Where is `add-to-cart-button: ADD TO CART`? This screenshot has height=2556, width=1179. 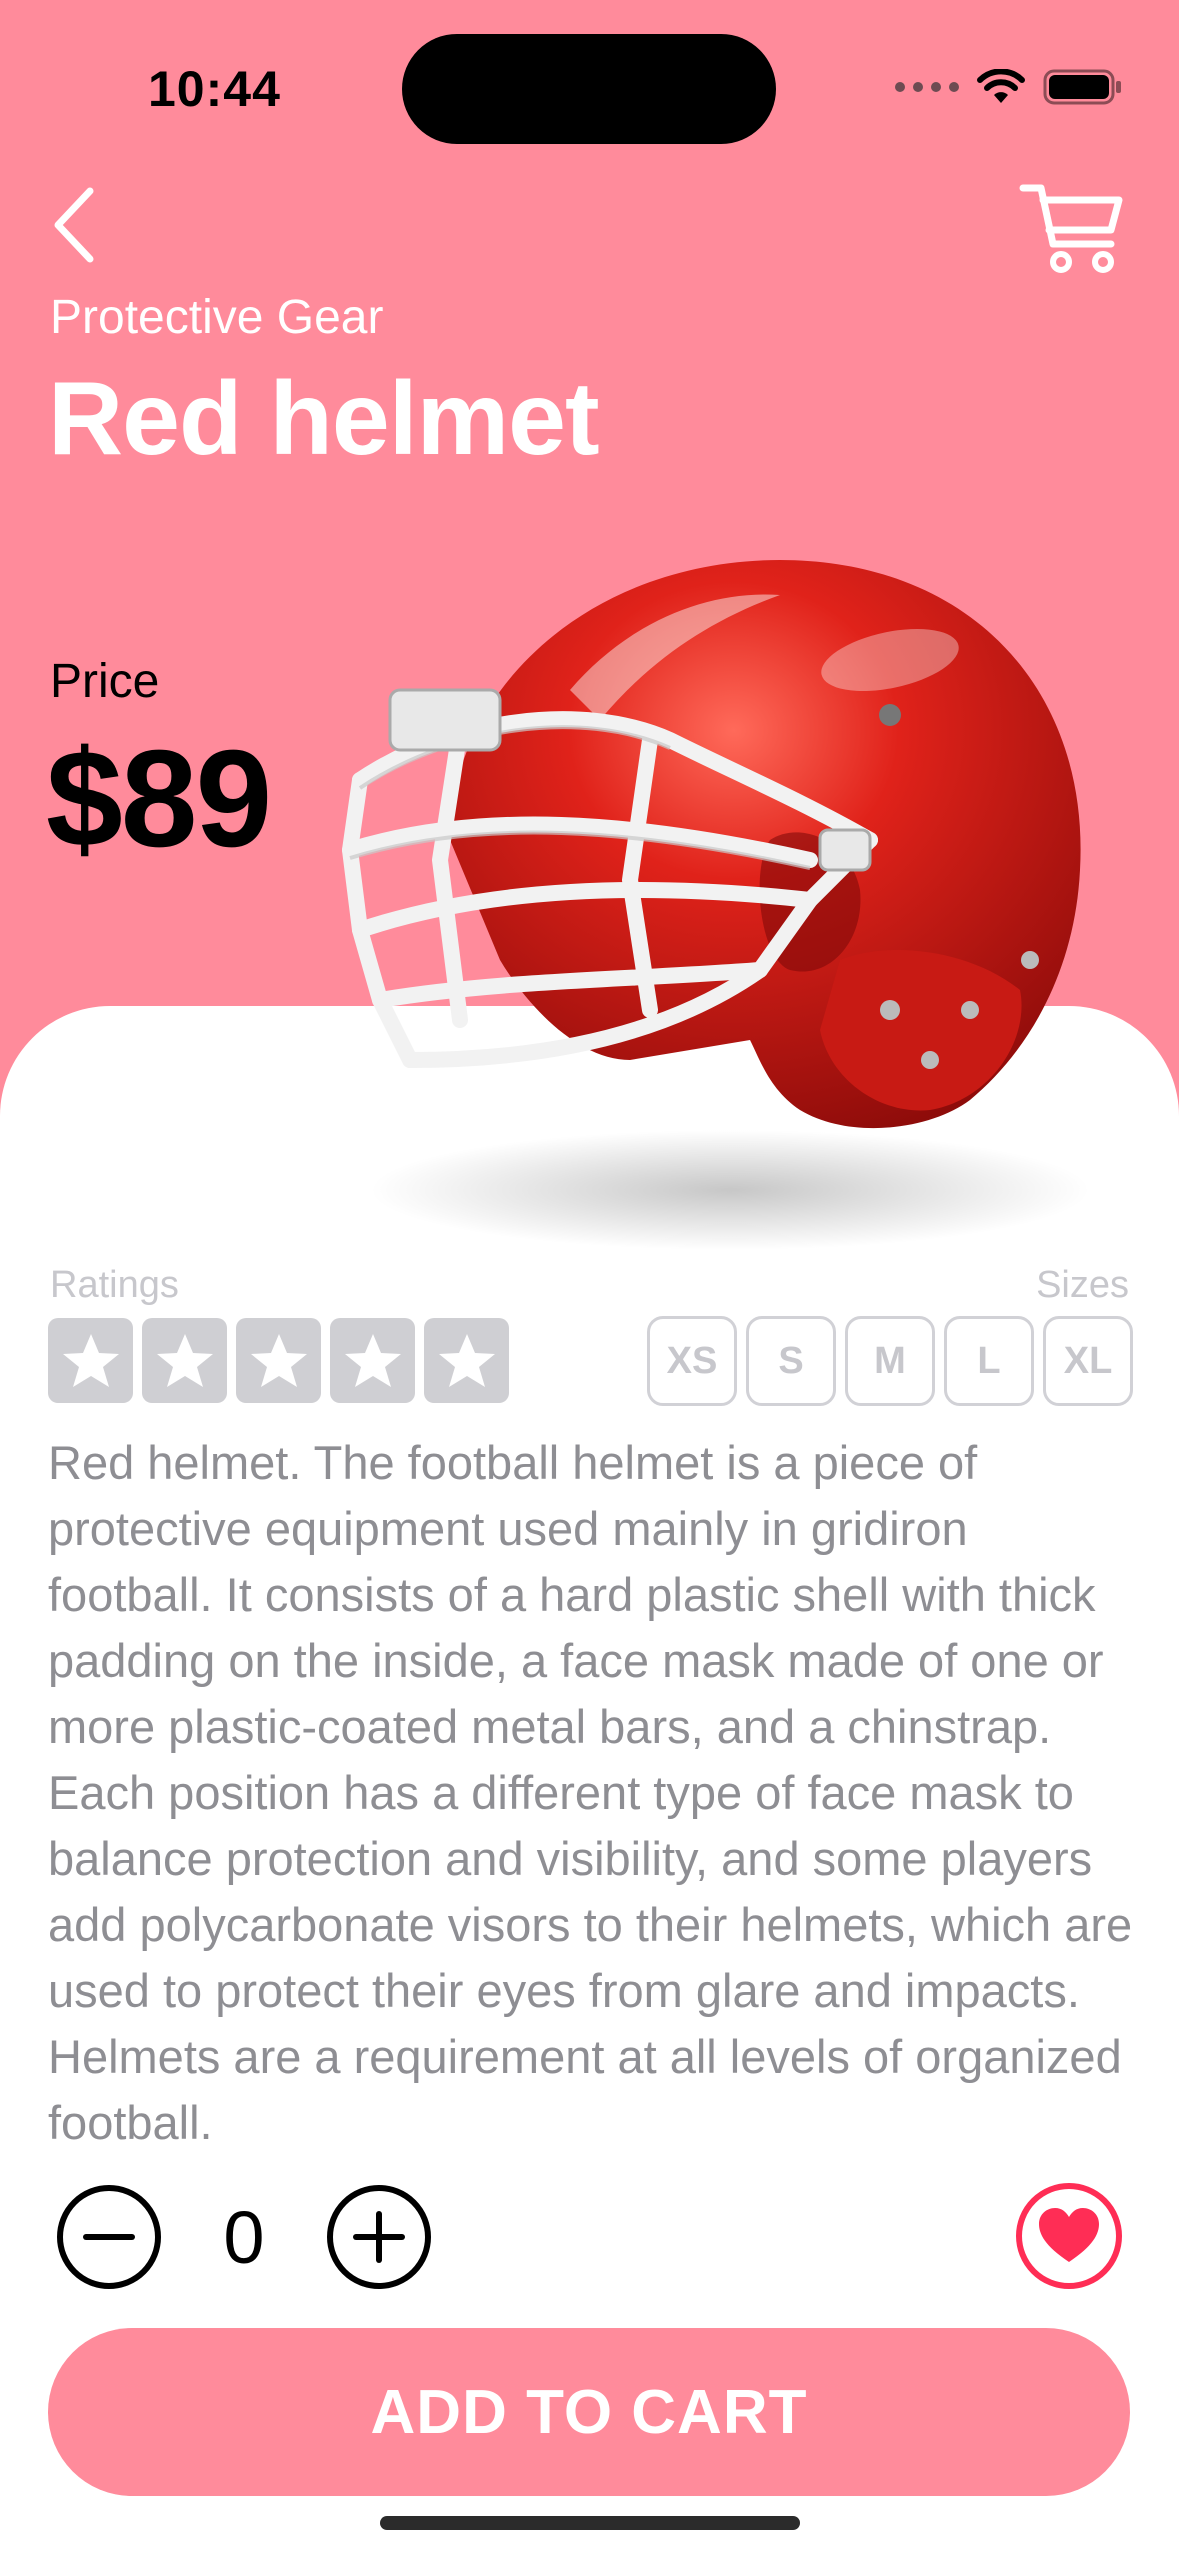 add-to-cart-button: ADD TO CART is located at coordinates (589, 2412).